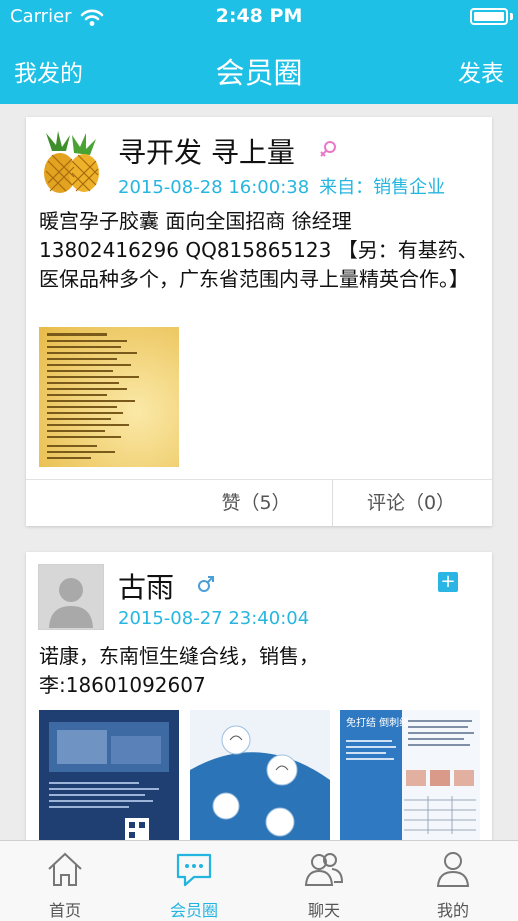 The image size is (518, 921). I want to click on status-bar: Carrier 2:48 PM, so click(259, 17).